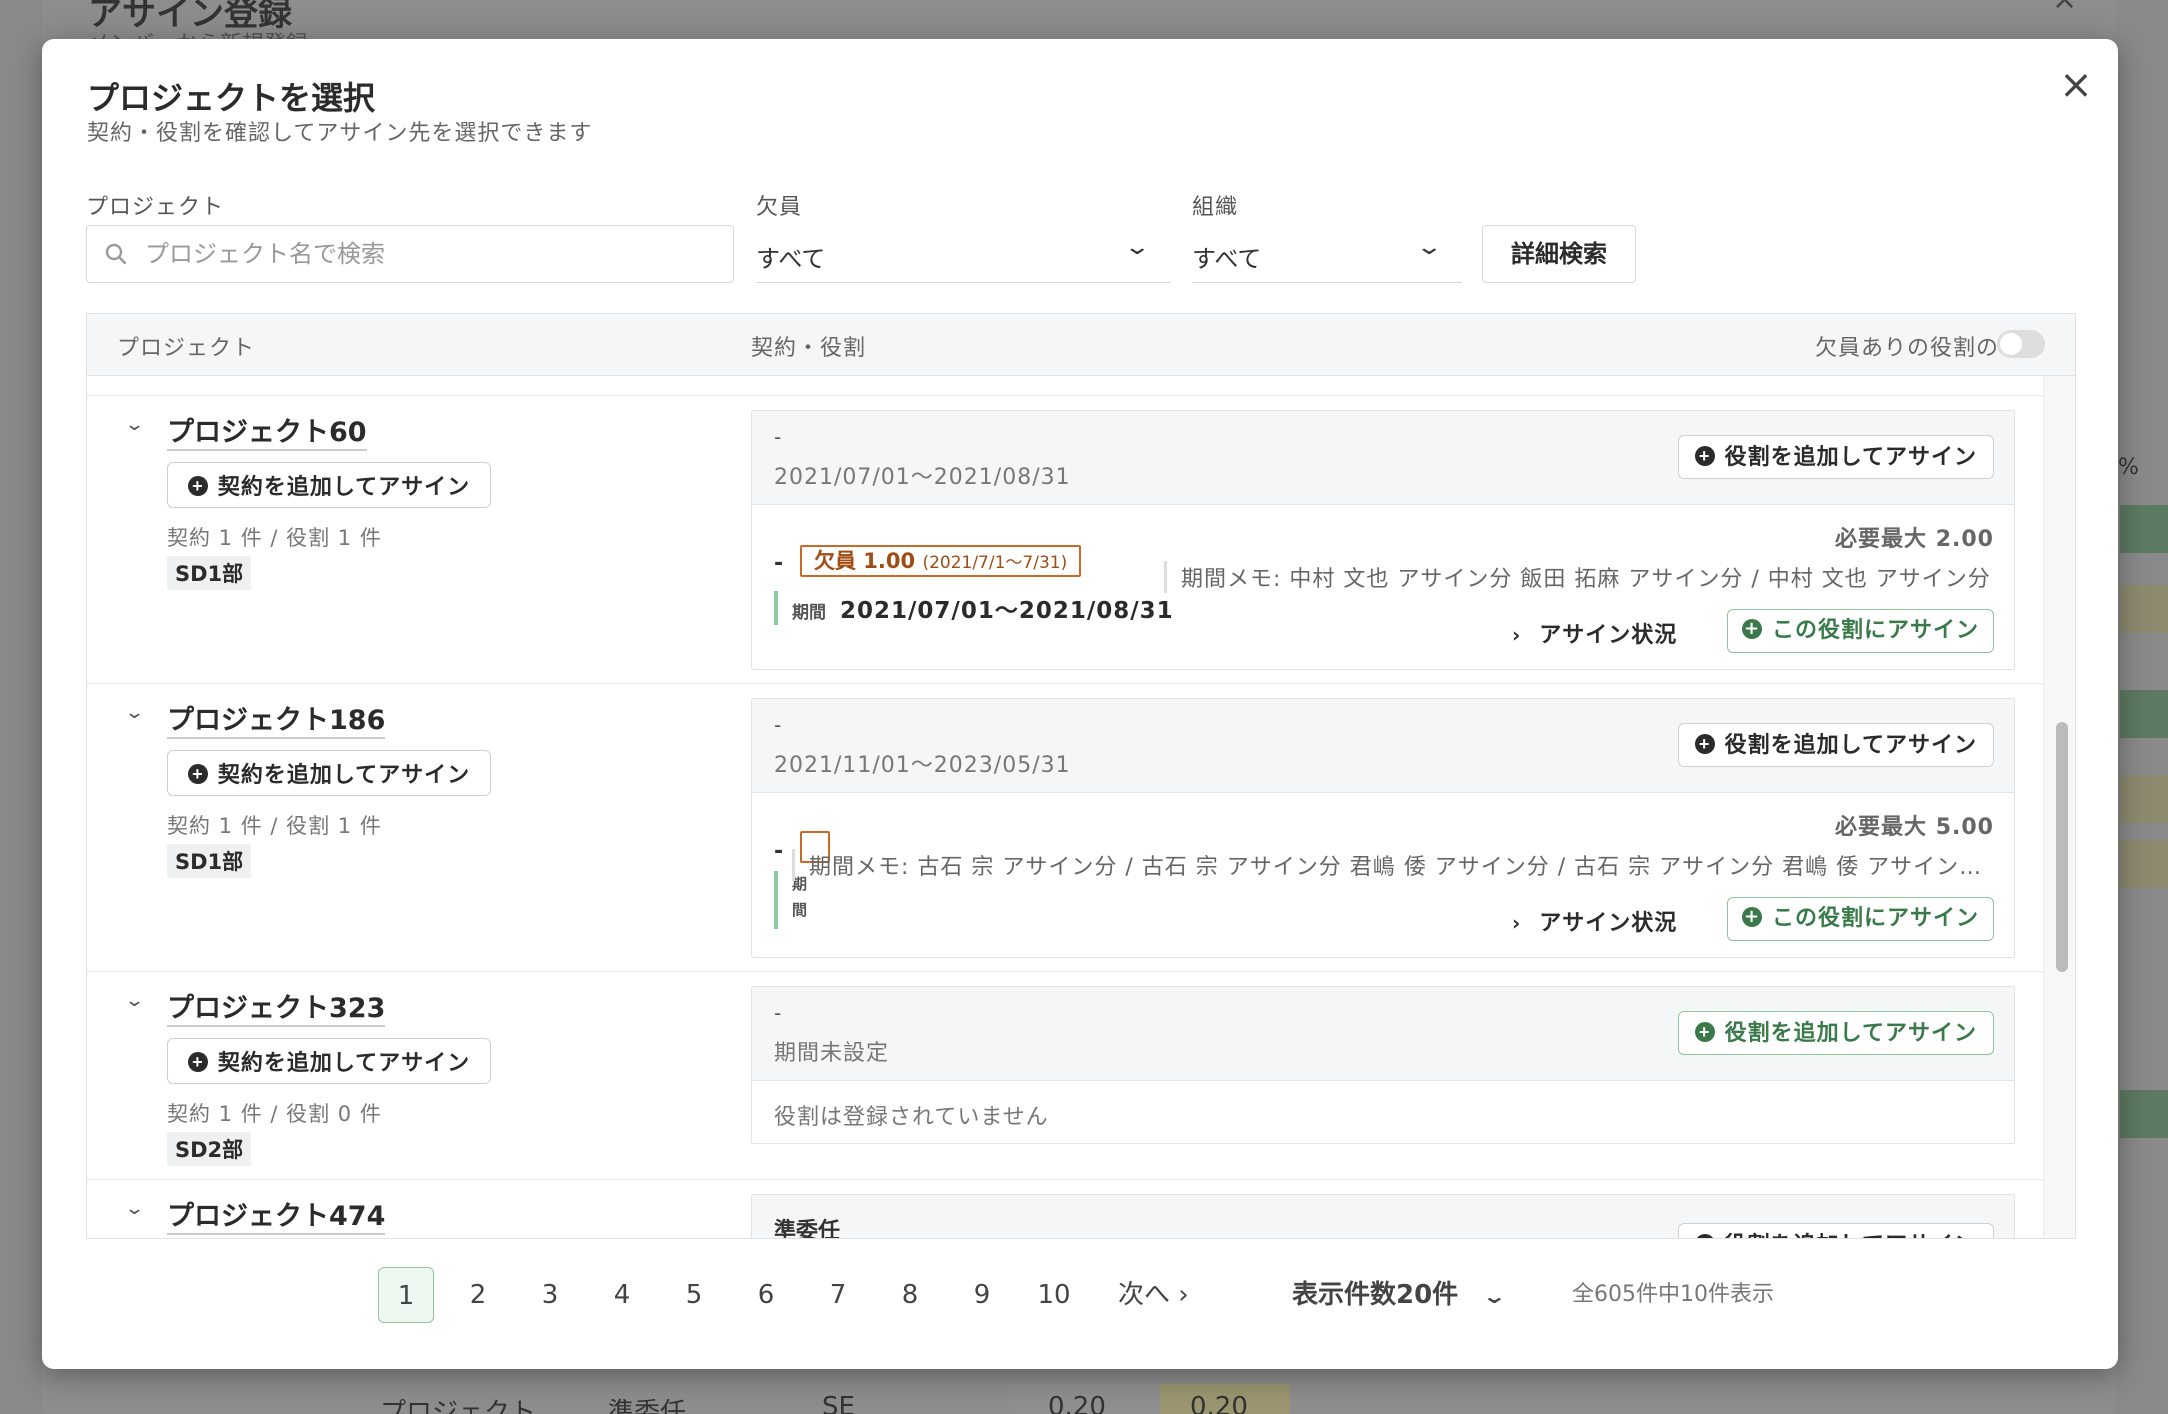 The height and width of the screenshot is (1414, 2168). What do you see at coordinates (1383, 1216) in the screenshot?
I see `contract-card: 準委任 + 役割を追加してアサイン` at bounding box center [1383, 1216].